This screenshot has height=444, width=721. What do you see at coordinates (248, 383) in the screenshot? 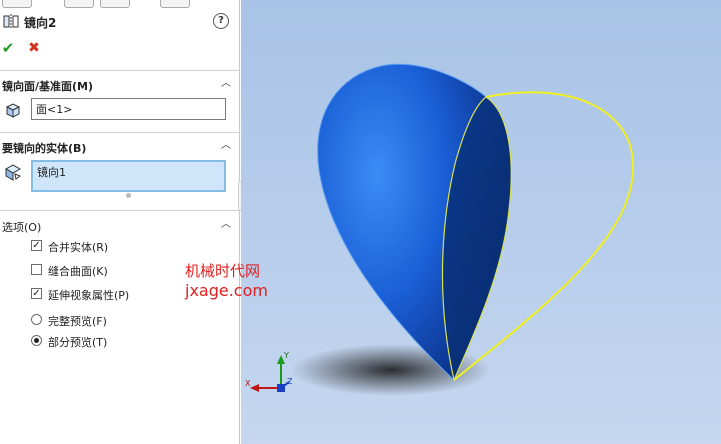
I see `triad-x-label: X` at bounding box center [248, 383].